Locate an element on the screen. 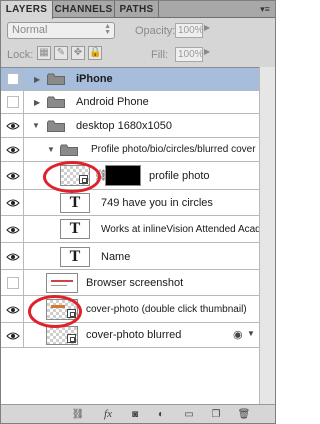 The height and width of the screenshot is (424, 320). scrollbar is located at coordinates (267, 235).